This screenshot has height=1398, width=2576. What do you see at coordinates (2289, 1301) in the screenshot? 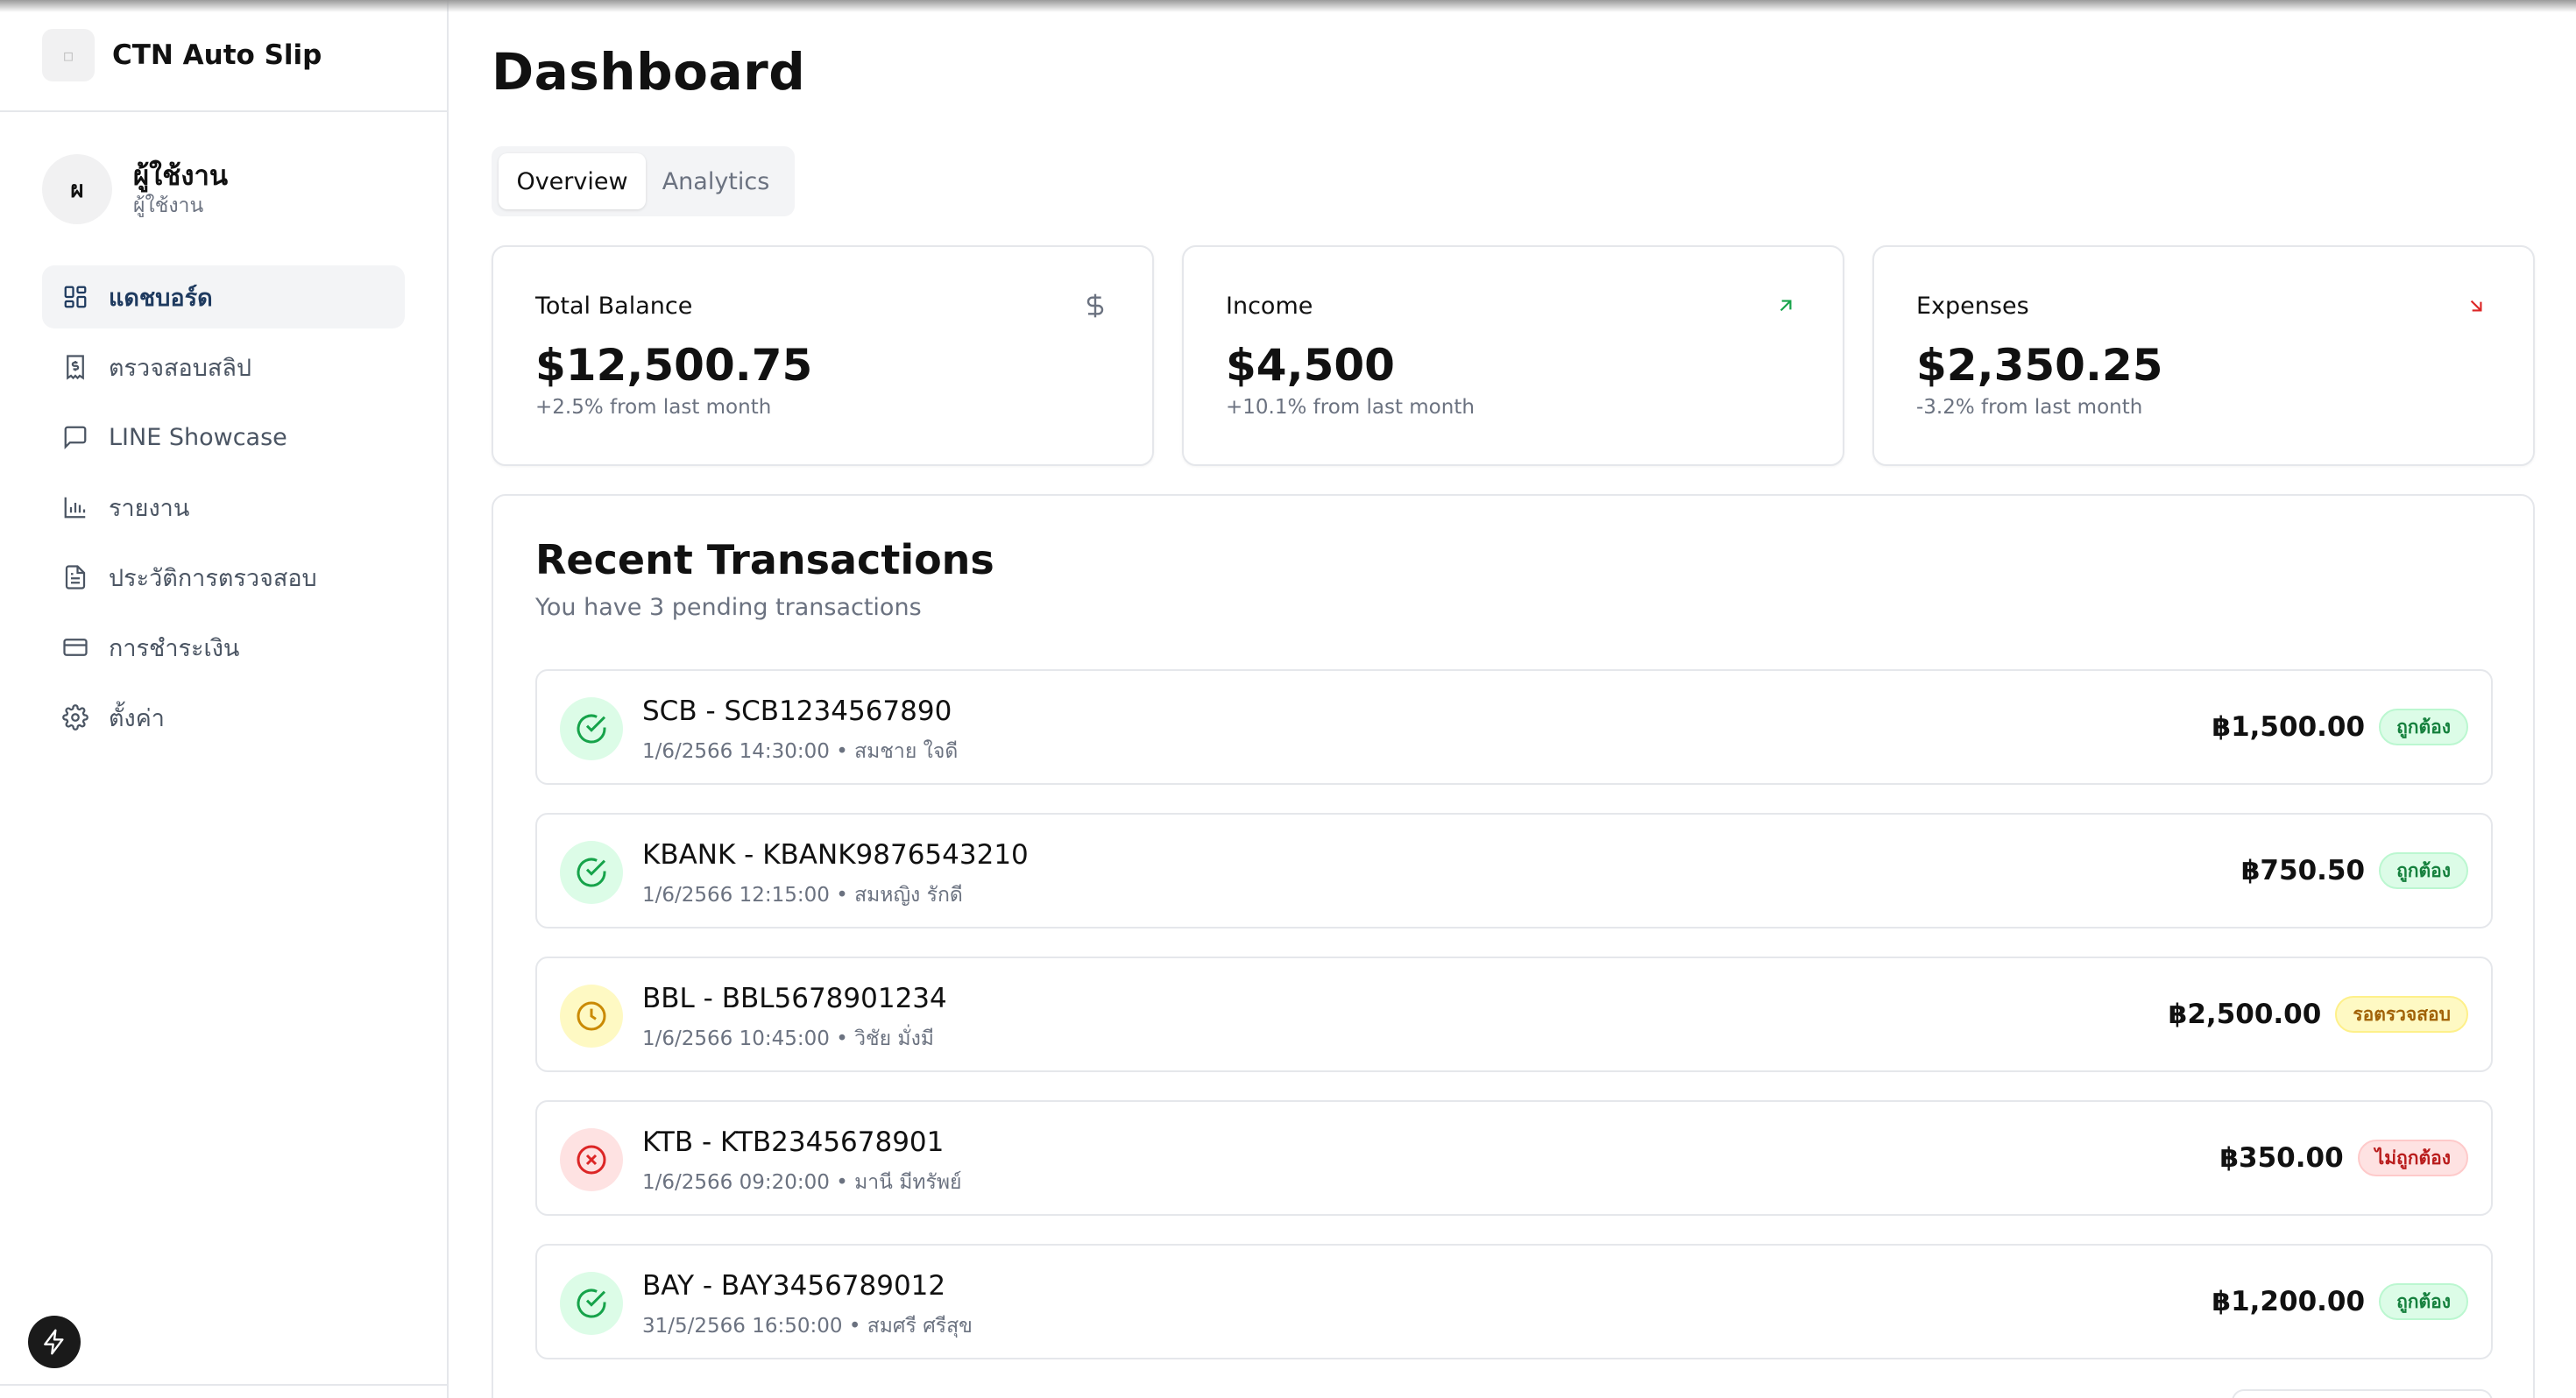
I see `transaction-amount: ฿1,200.00` at bounding box center [2289, 1301].